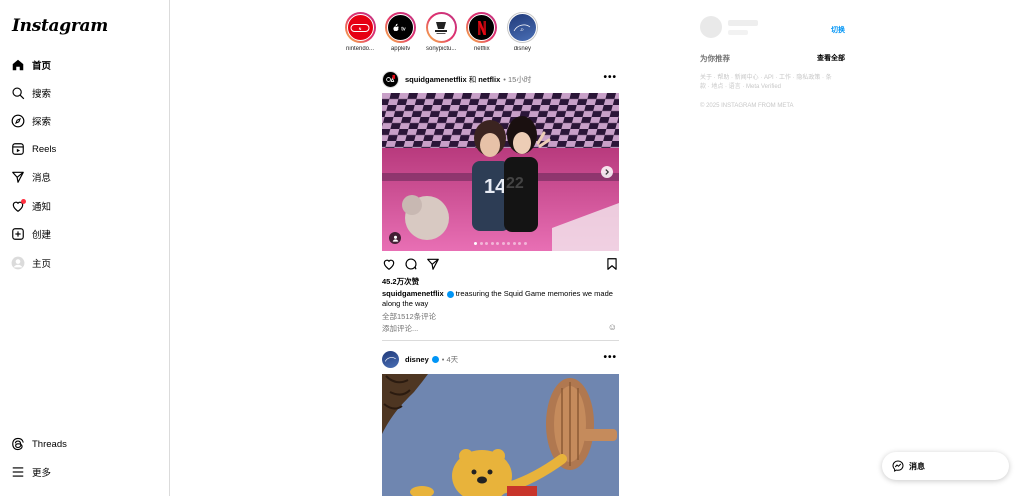 The height and width of the screenshot is (496, 1024). Describe the element at coordinates (18, 177) in the screenshot. I see `send-icon` at that location.